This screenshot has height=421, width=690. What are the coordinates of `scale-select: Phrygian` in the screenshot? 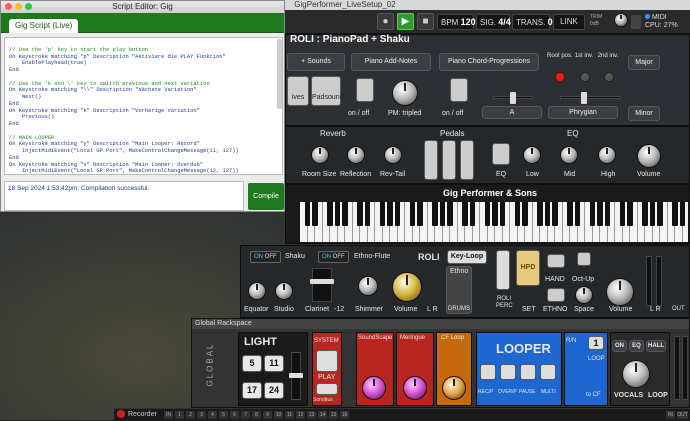 It's located at (583, 112).